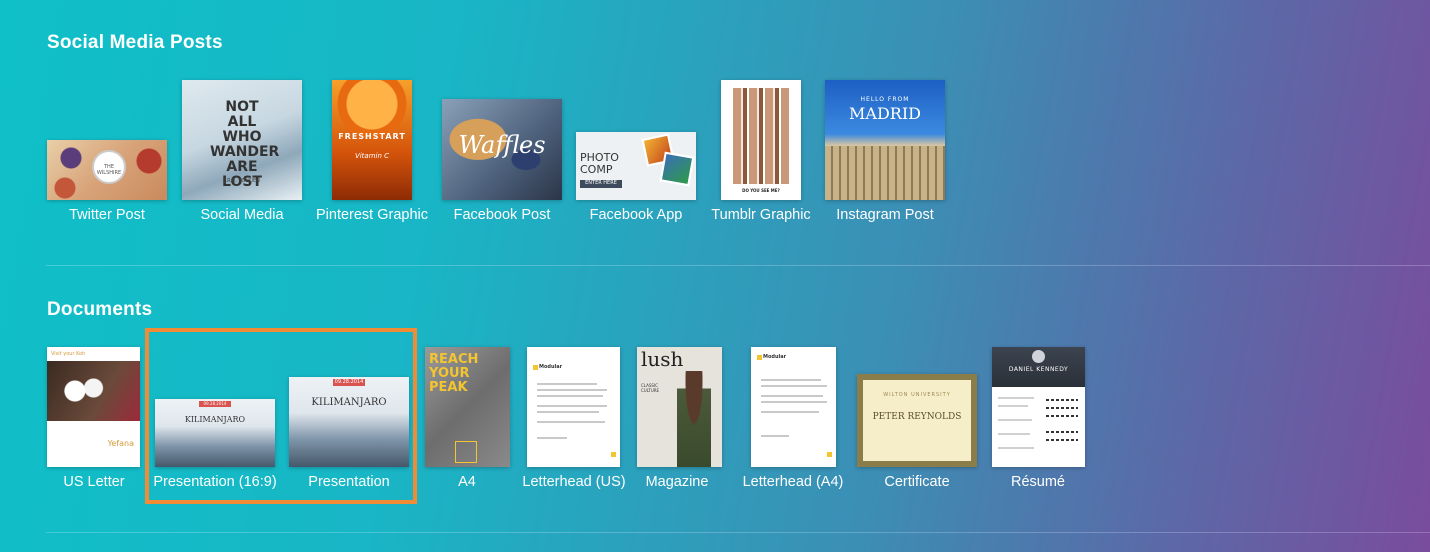 The image size is (1430, 552). I want to click on thumbnail-letterhead-us: Modular, so click(573, 407).